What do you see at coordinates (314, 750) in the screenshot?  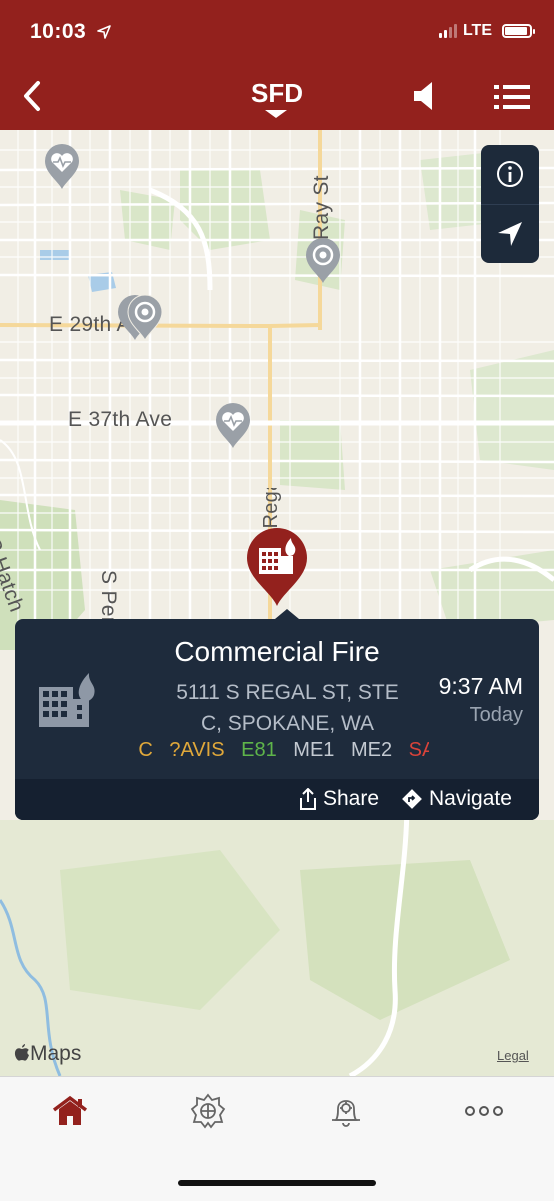 I see `unit-badge: ME1` at bounding box center [314, 750].